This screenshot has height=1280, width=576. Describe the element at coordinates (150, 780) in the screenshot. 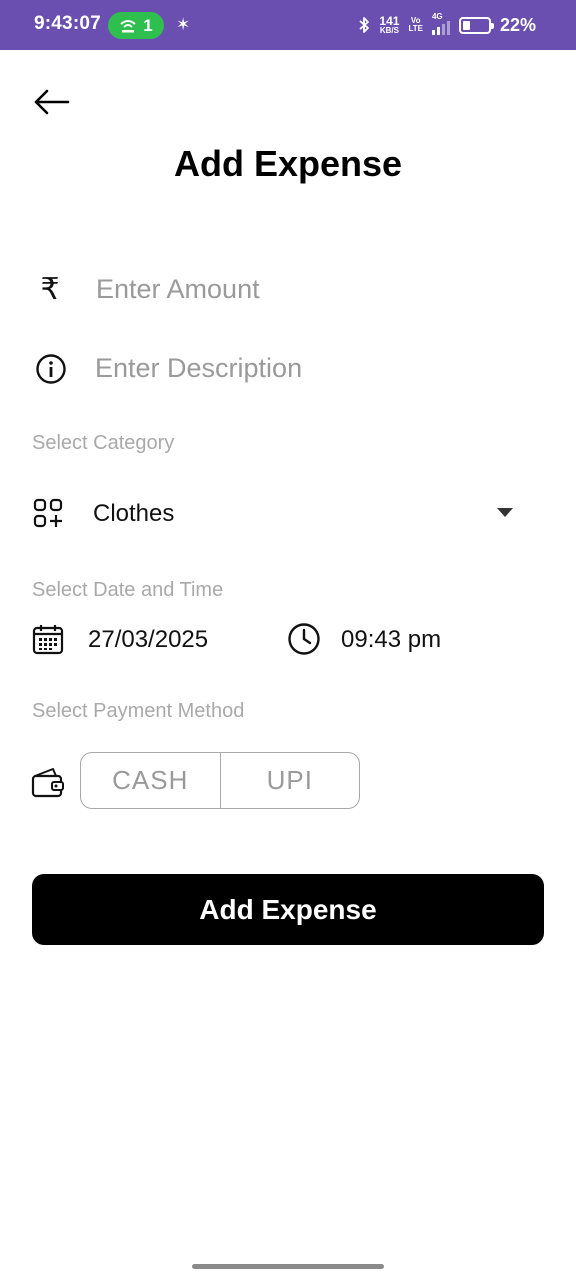

I see `payment-option-cash: CASH` at that location.